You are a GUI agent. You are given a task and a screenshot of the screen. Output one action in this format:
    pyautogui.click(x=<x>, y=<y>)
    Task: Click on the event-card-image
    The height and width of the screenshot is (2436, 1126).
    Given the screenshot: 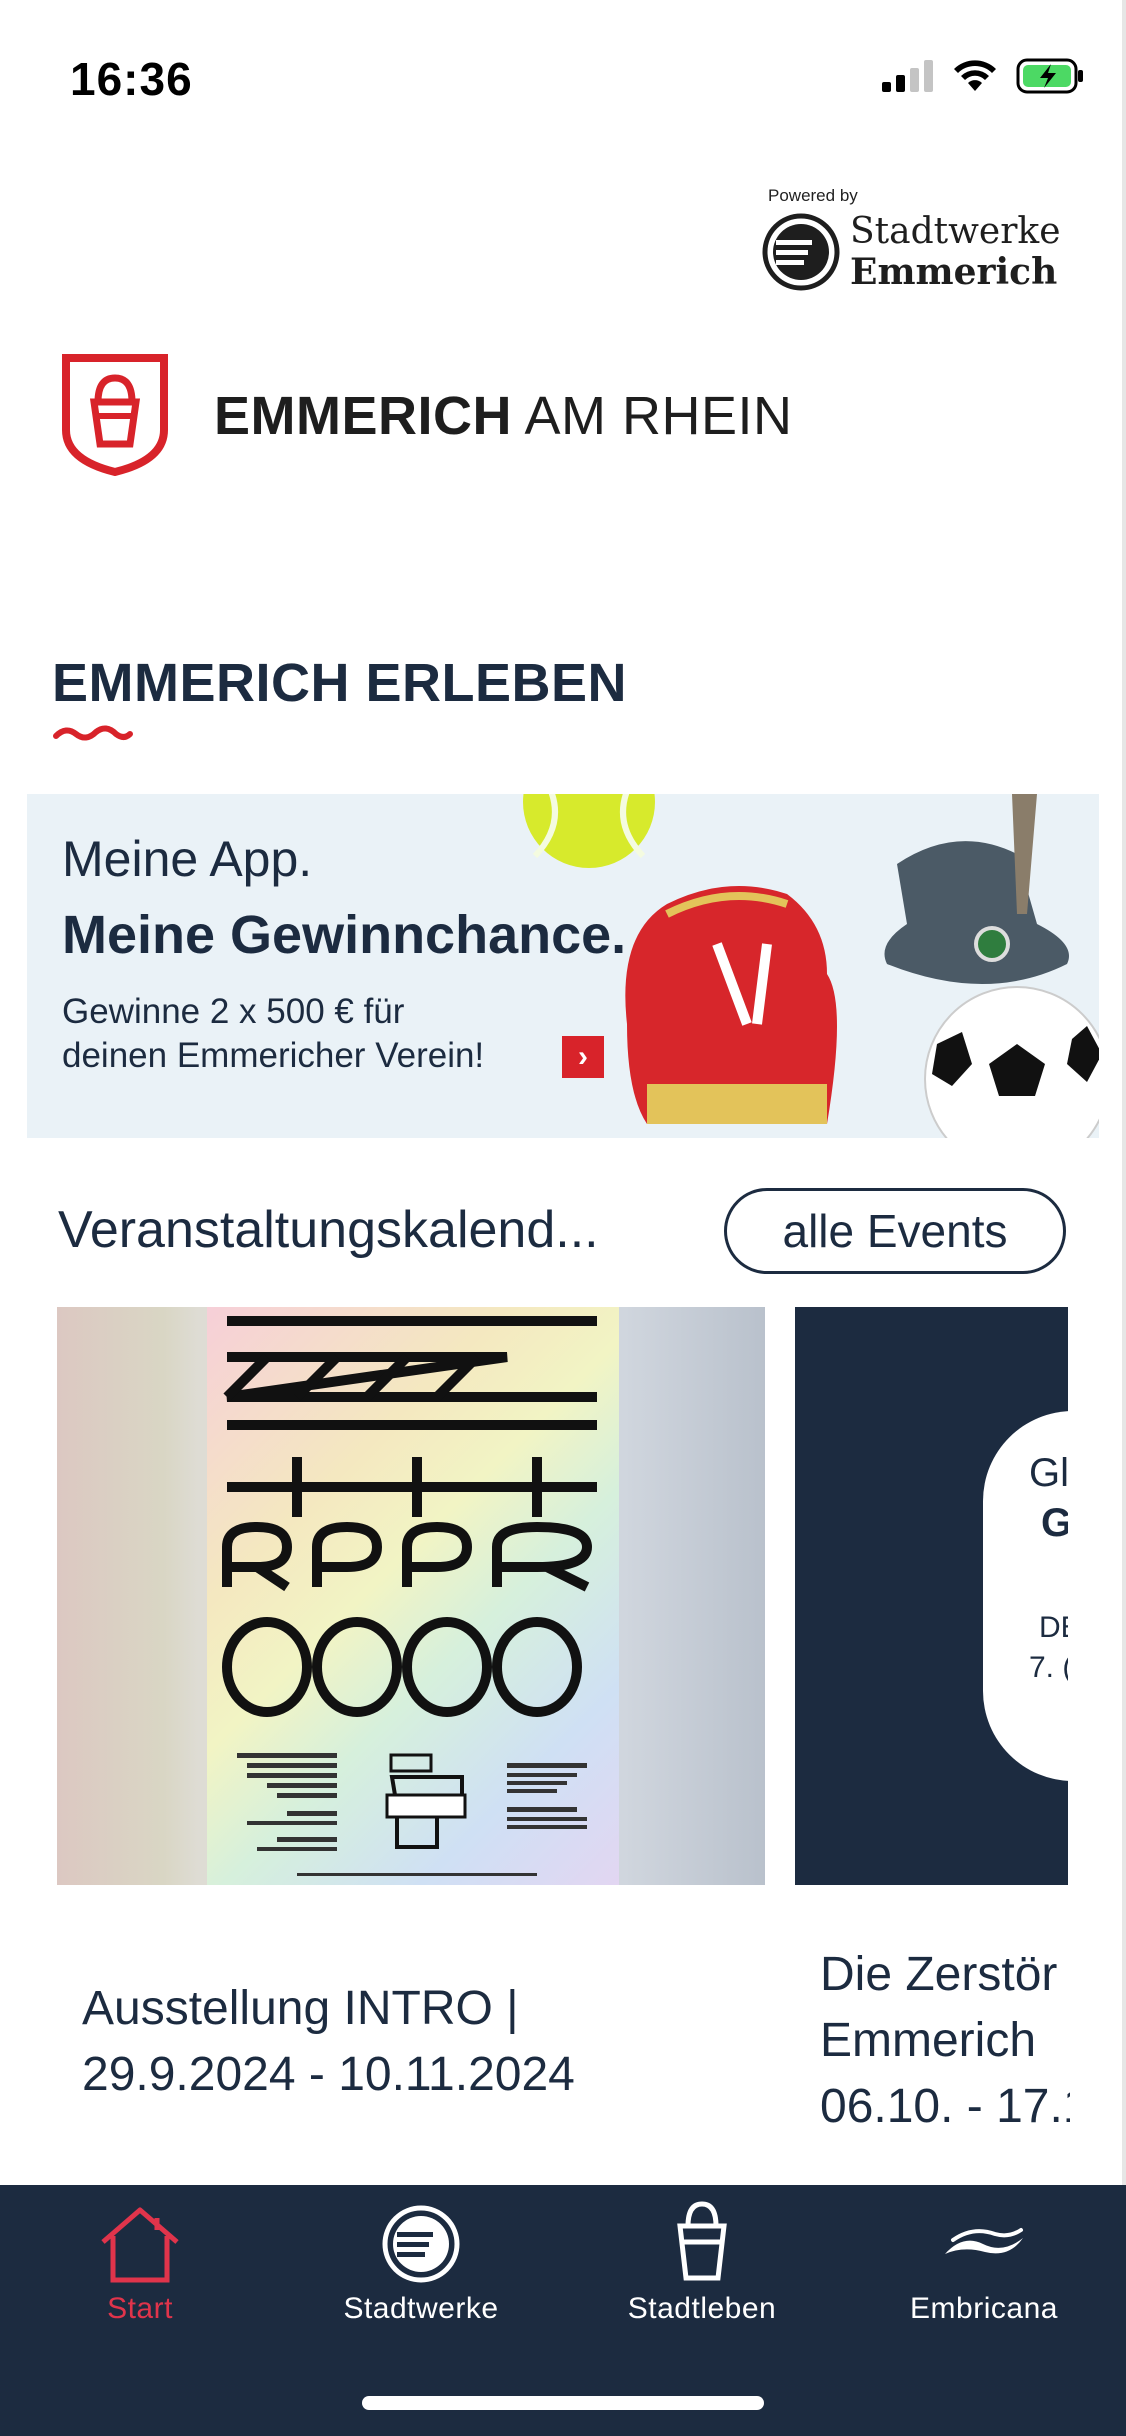 What is the action you would take?
    pyautogui.click(x=411, y=1596)
    